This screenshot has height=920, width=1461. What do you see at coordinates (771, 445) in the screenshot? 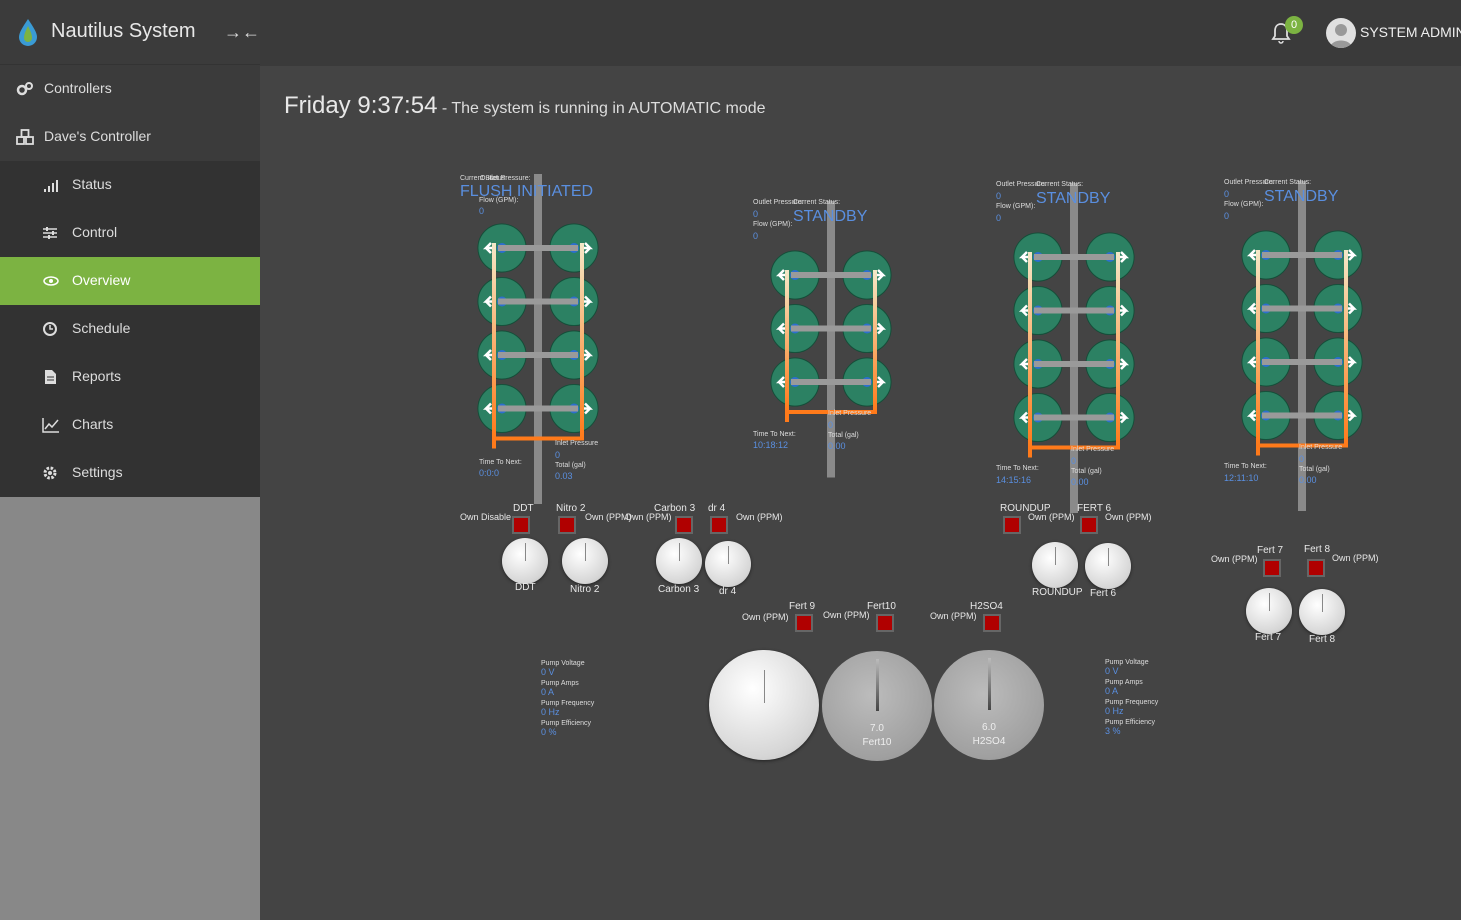
I see `time-to-next-value: 10:18:12` at bounding box center [771, 445].